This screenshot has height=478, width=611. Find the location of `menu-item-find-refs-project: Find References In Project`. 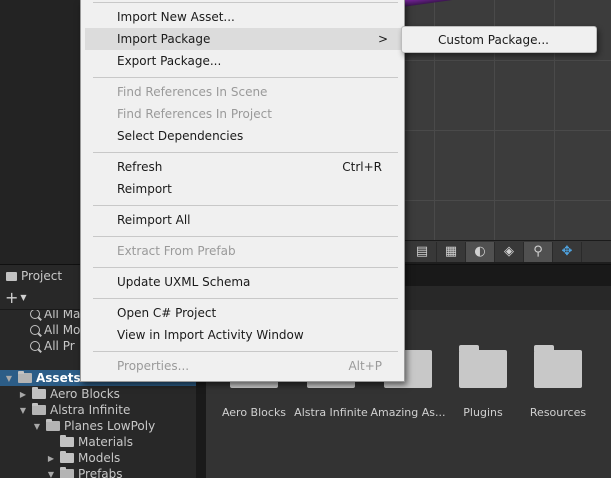

menu-item-find-refs-project: Find References In Project is located at coordinates (194, 114).